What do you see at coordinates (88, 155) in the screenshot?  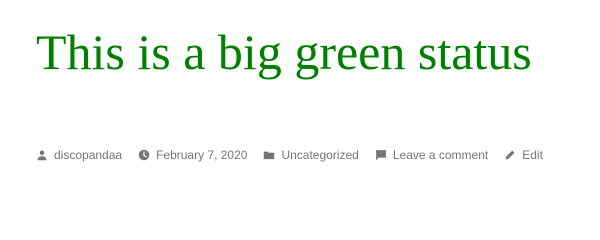 I see `author-link: discopandaa` at bounding box center [88, 155].